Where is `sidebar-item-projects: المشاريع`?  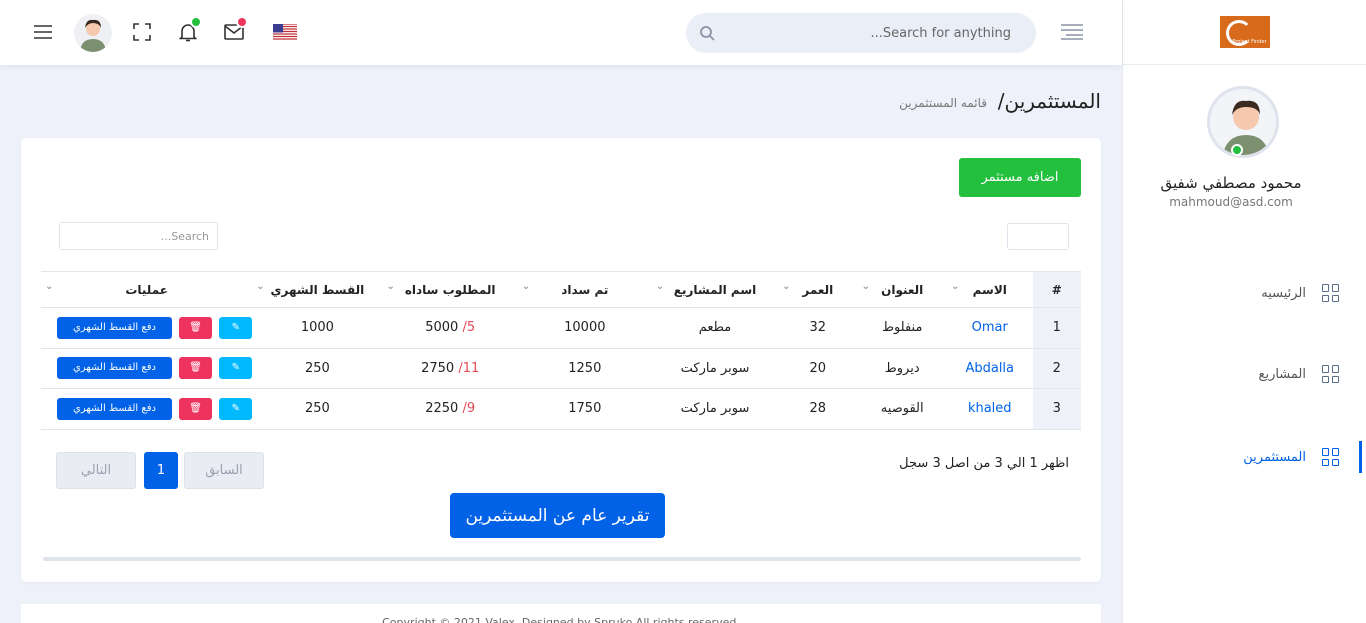
sidebar-item-projects: المشاريع is located at coordinates (1244, 374).